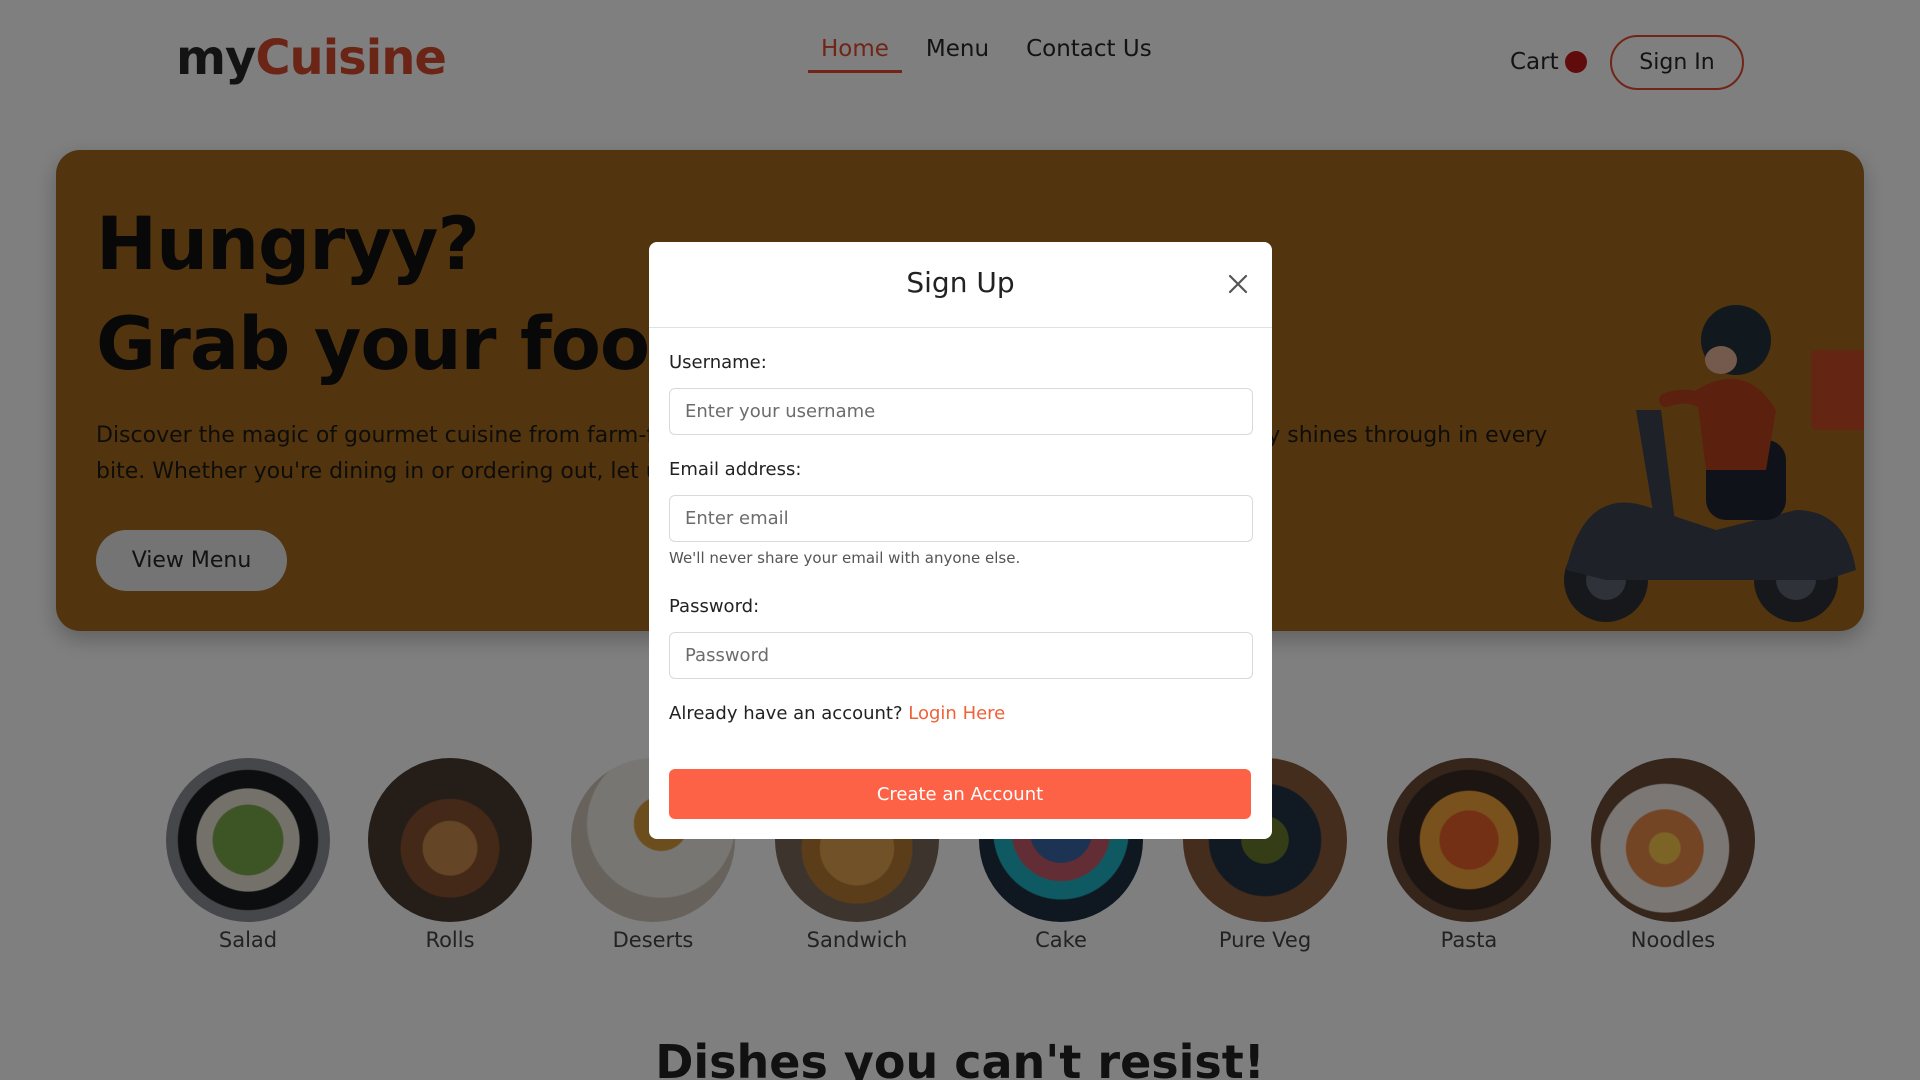 This screenshot has width=1920, height=1080. I want to click on email-input, so click(961, 518).